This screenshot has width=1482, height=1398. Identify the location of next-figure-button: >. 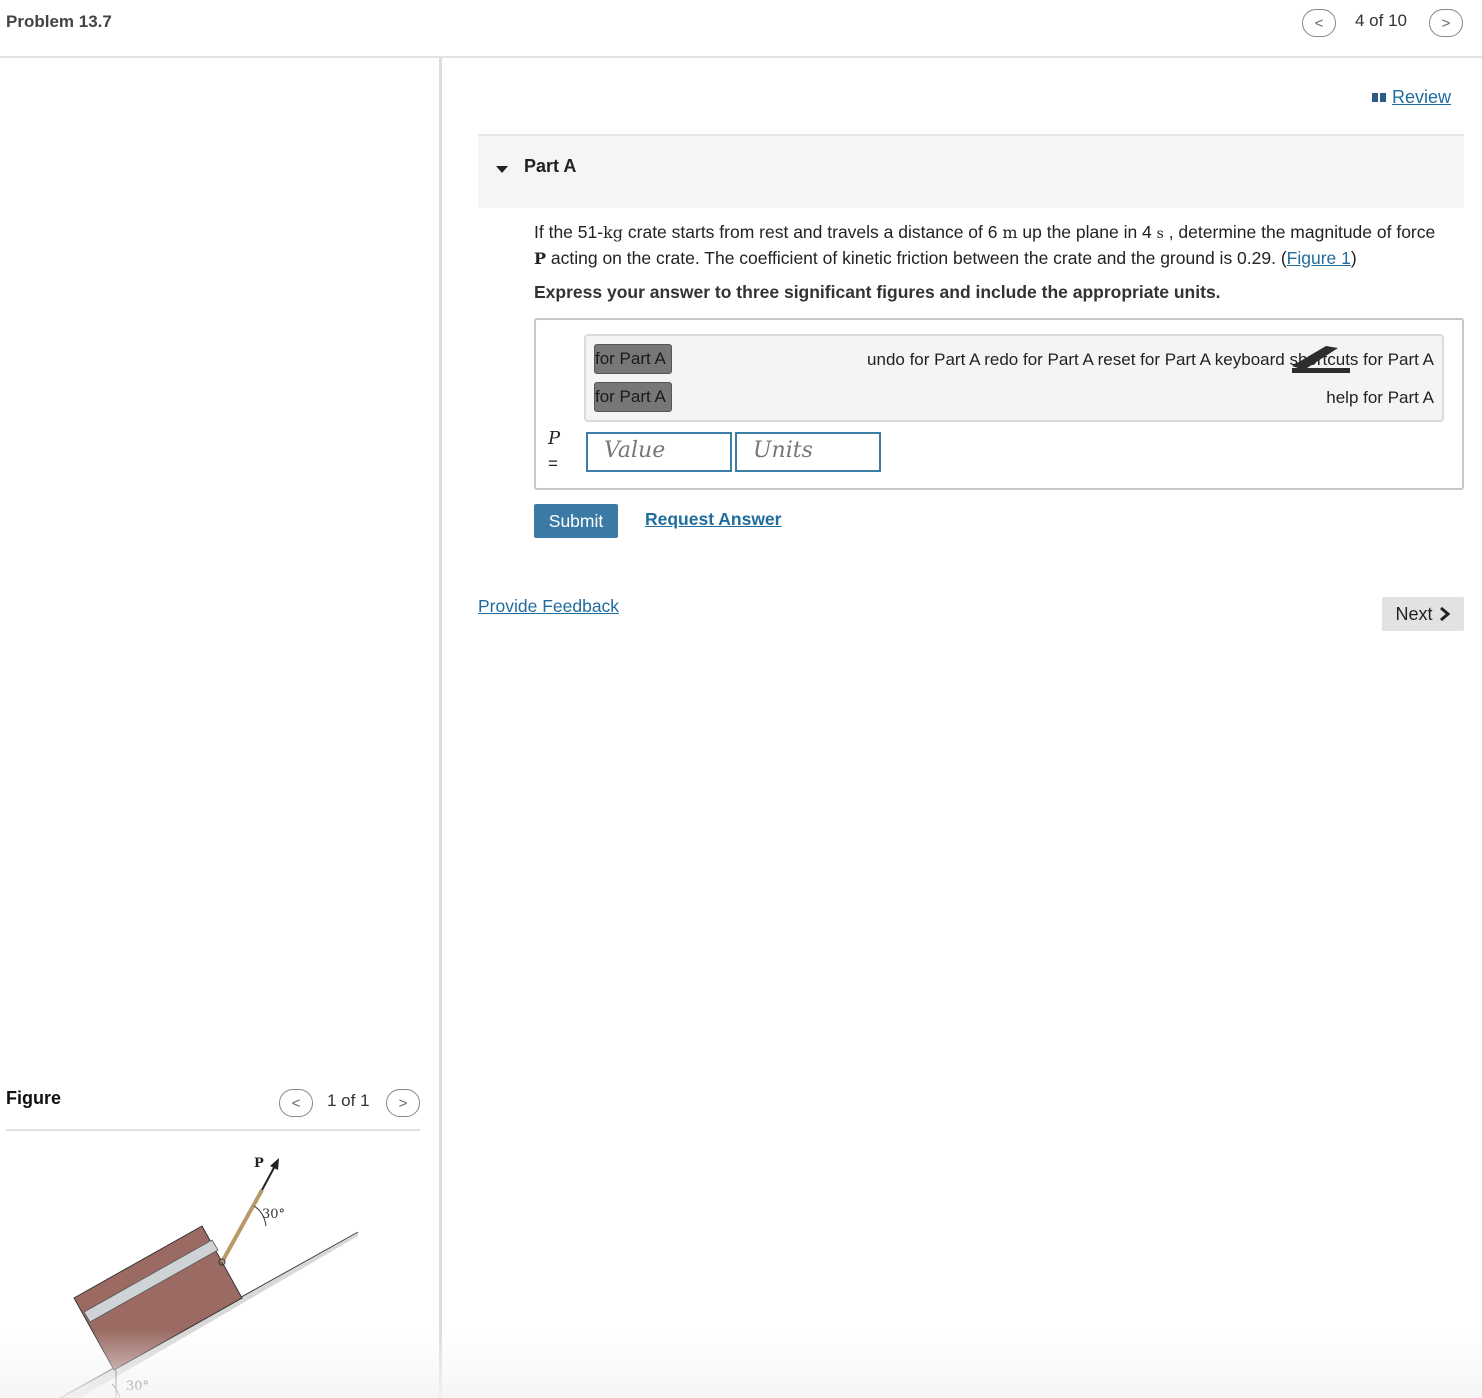
(403, 1103).